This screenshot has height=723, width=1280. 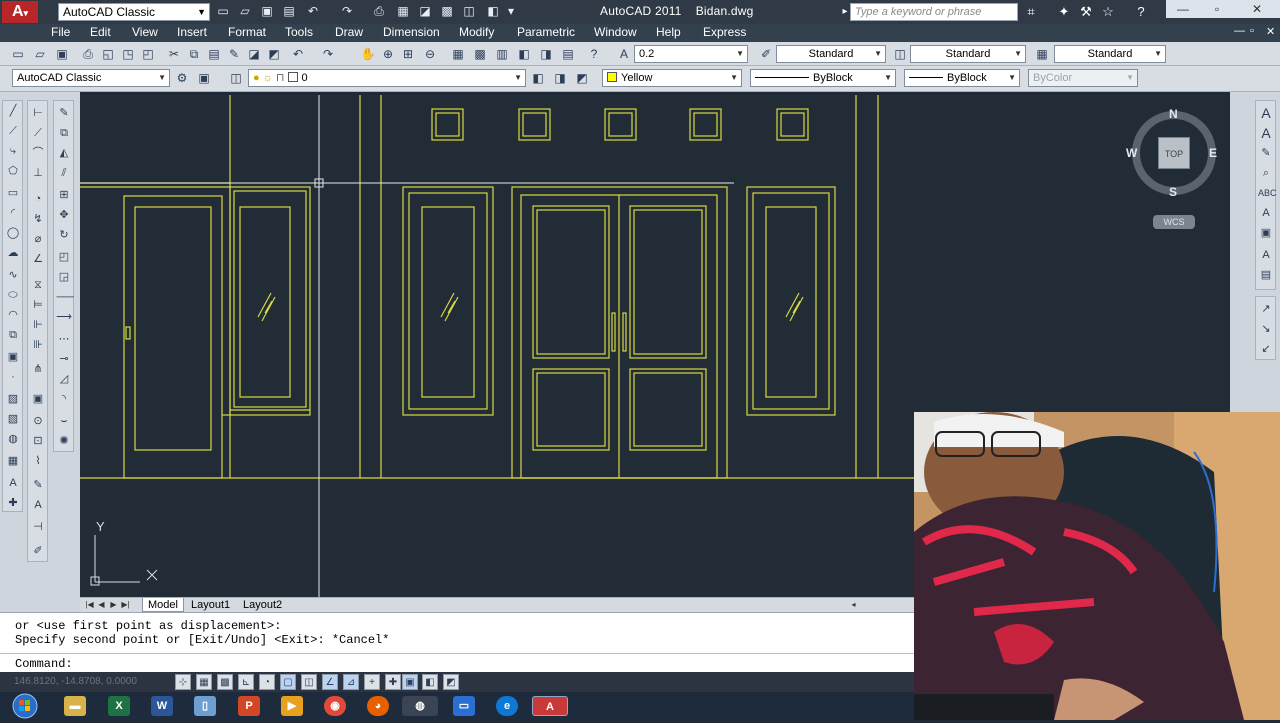 I want to click on jogged-icon: ↯, so click(x=38, y=219).